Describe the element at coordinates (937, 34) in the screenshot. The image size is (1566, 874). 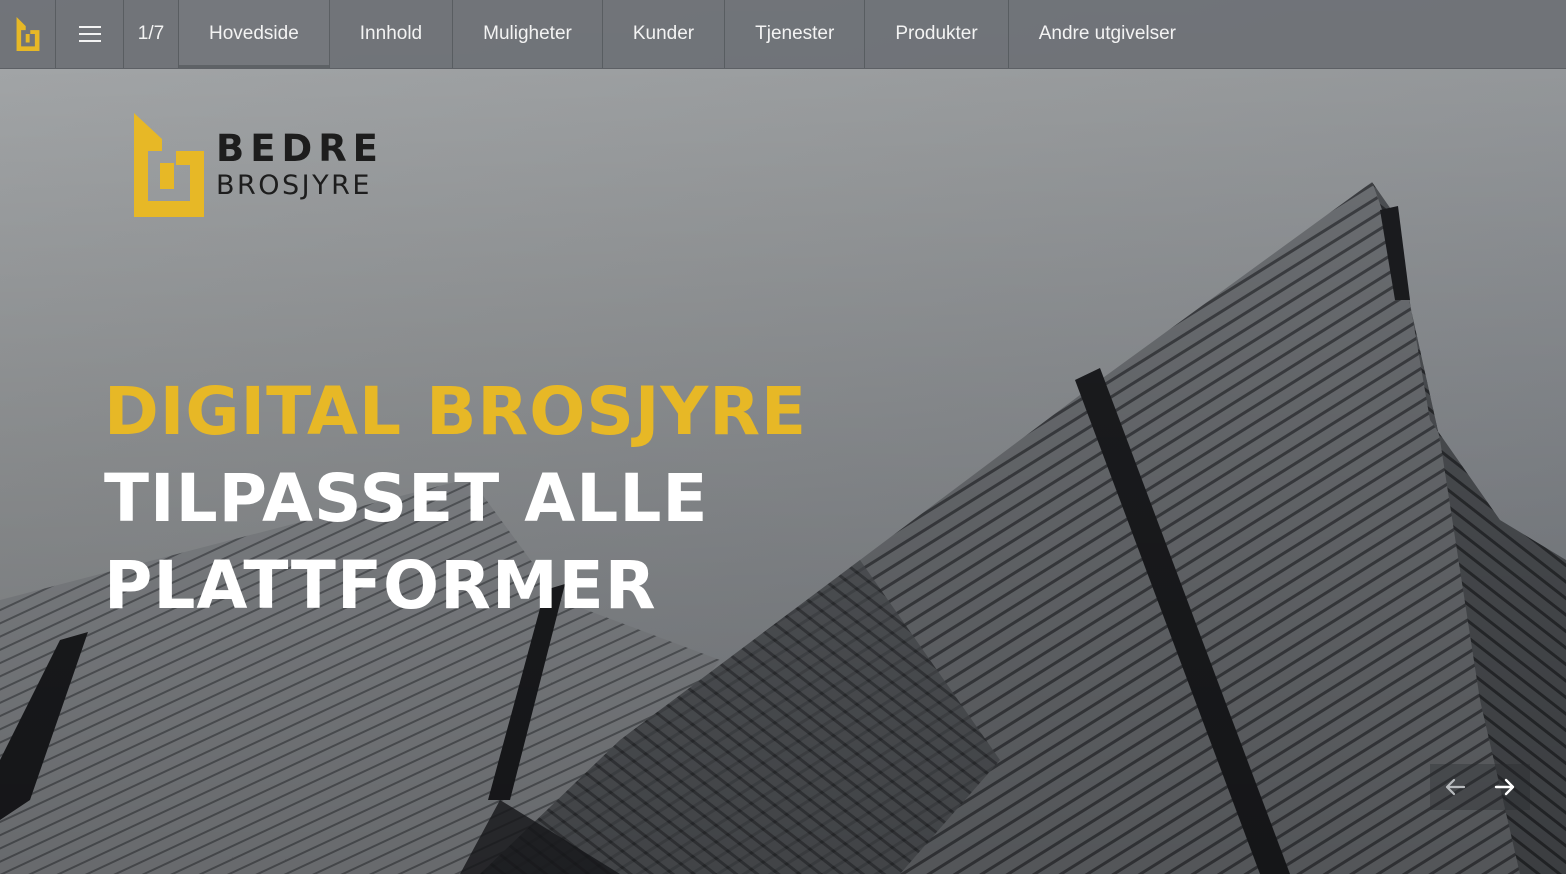
I see `tab-produkter: Produkter` at that location.